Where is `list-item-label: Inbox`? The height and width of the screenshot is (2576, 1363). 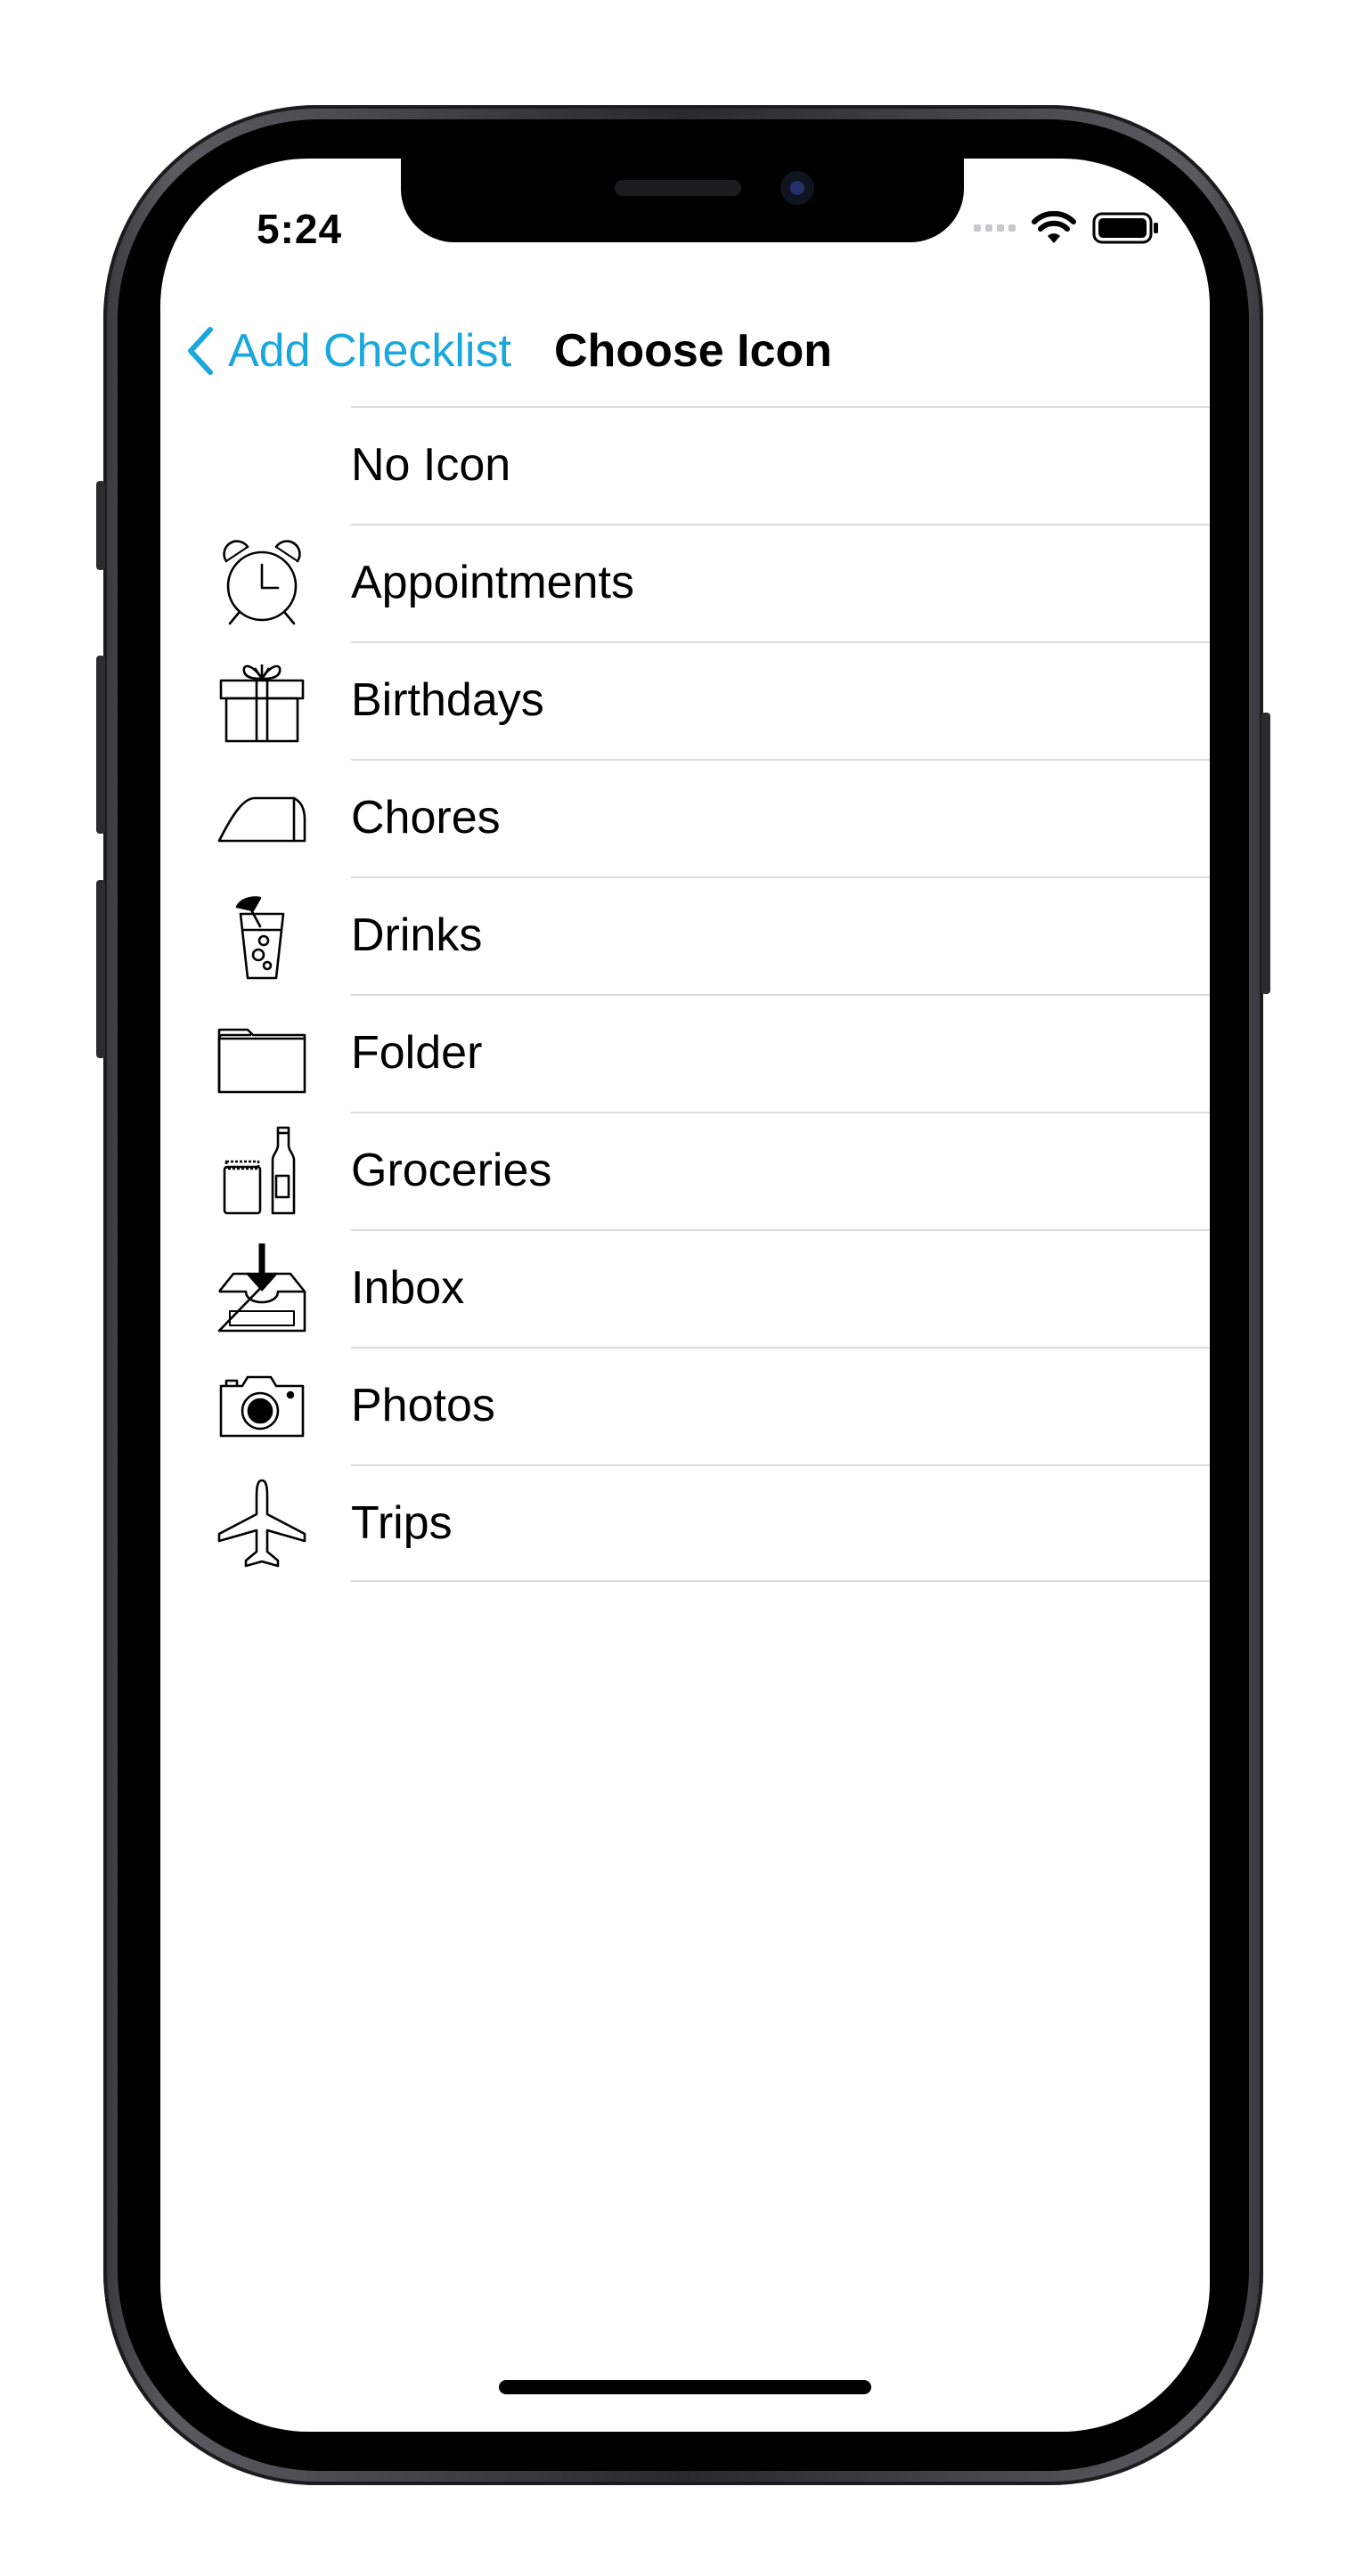
list-item-label: Inbox is located at coordinates (408, 1288).